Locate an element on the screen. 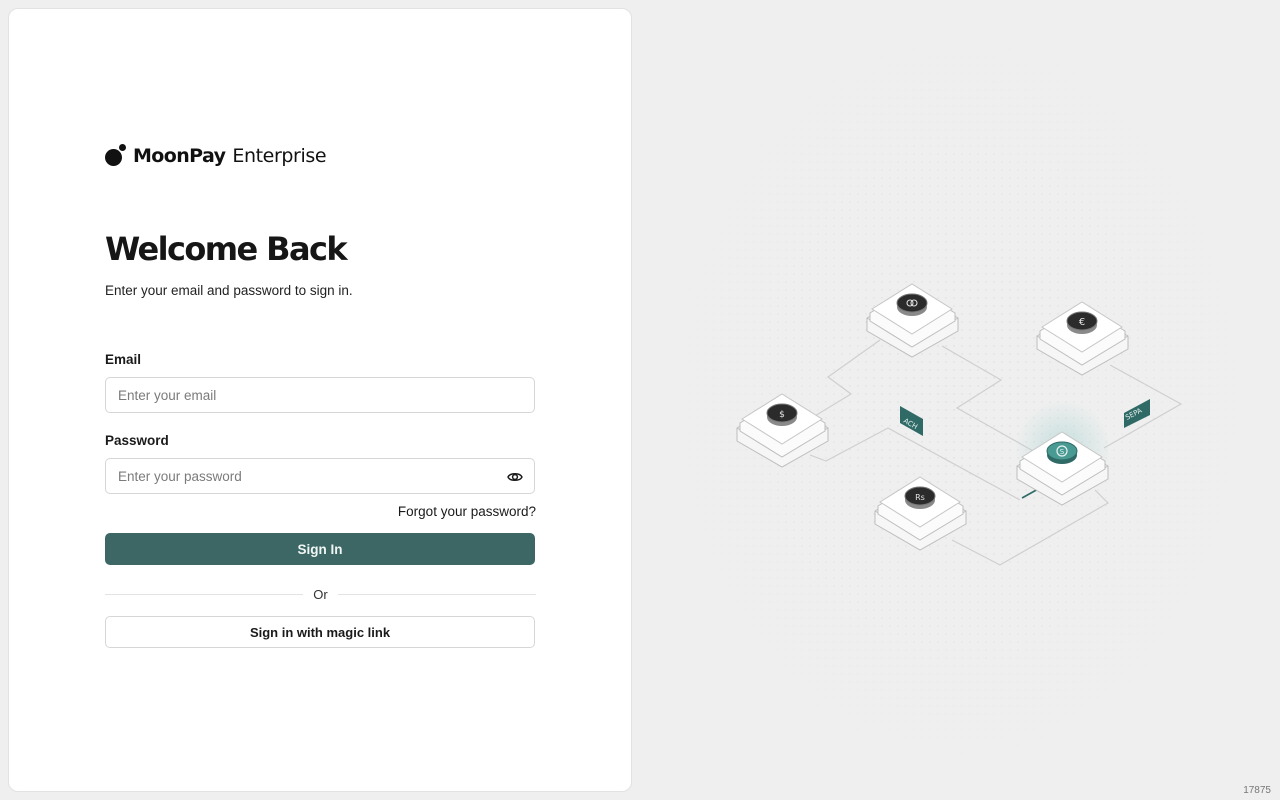 Image resolution: width=1280 pixels, height=800 pixels. stablecoin-icon: S is located at coordinates (1062, 452).